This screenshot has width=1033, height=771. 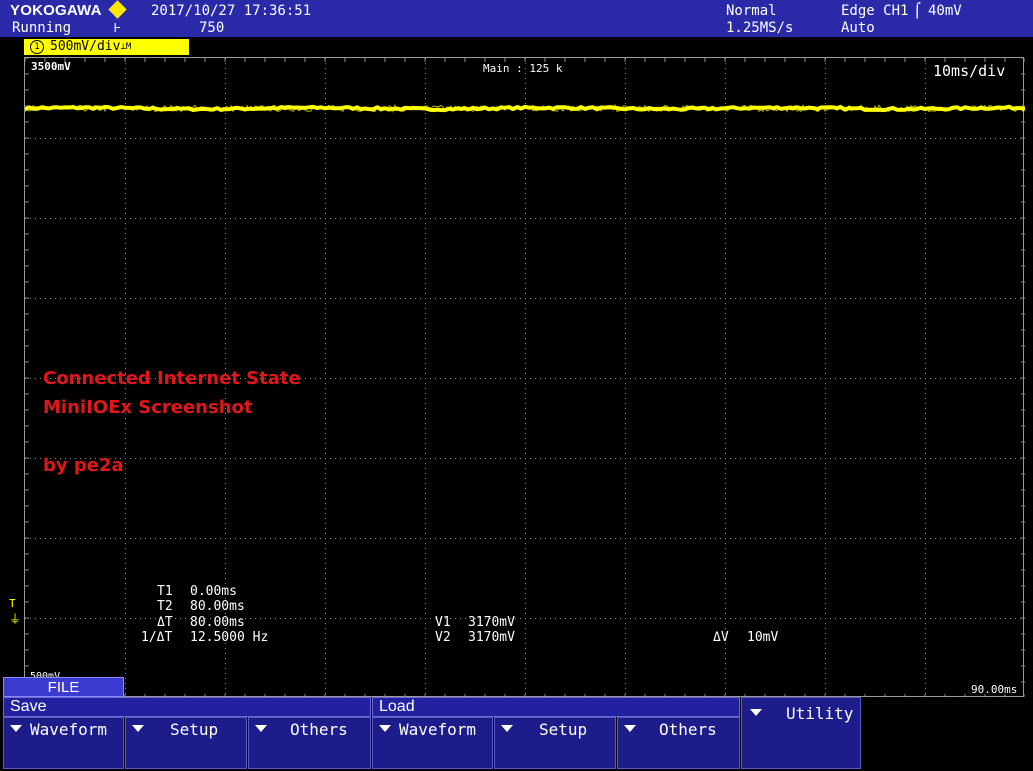 I want to click on v1-label: V1, so click(x=443, y=622).